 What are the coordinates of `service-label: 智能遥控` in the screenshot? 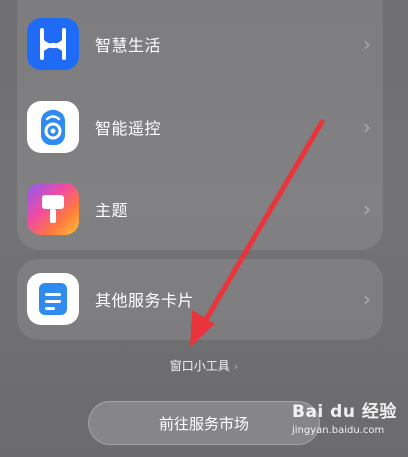 It's located at (128, 128).